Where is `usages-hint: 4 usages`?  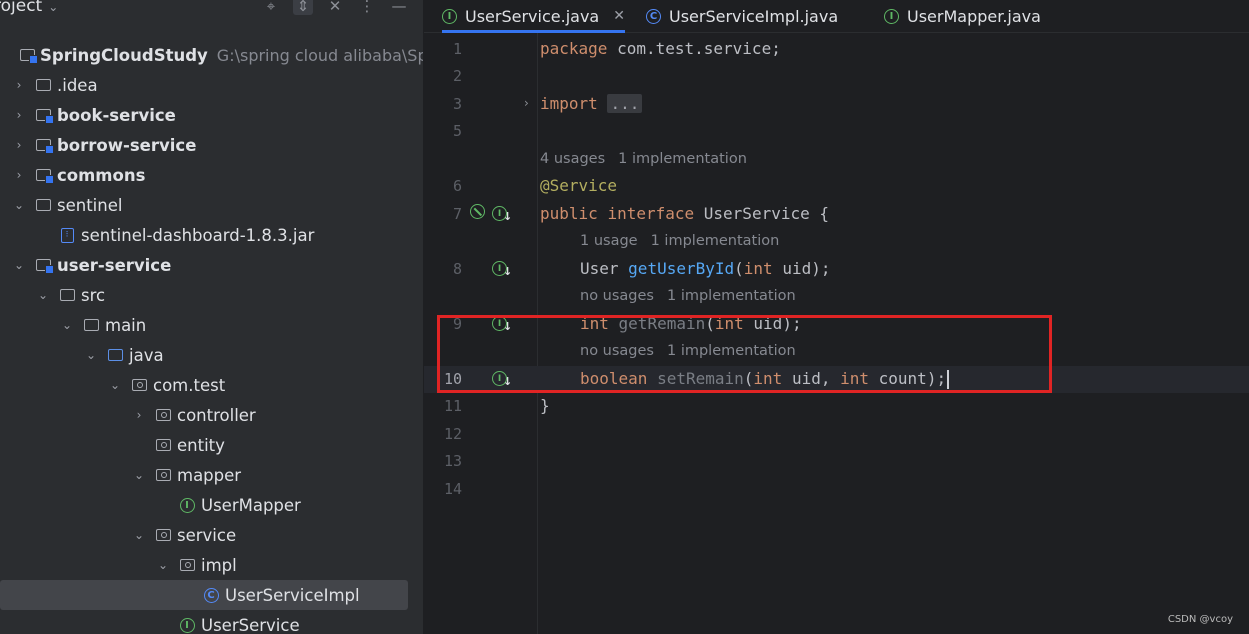 usages-hint: 4 usages is located at coordinates (572, 159).